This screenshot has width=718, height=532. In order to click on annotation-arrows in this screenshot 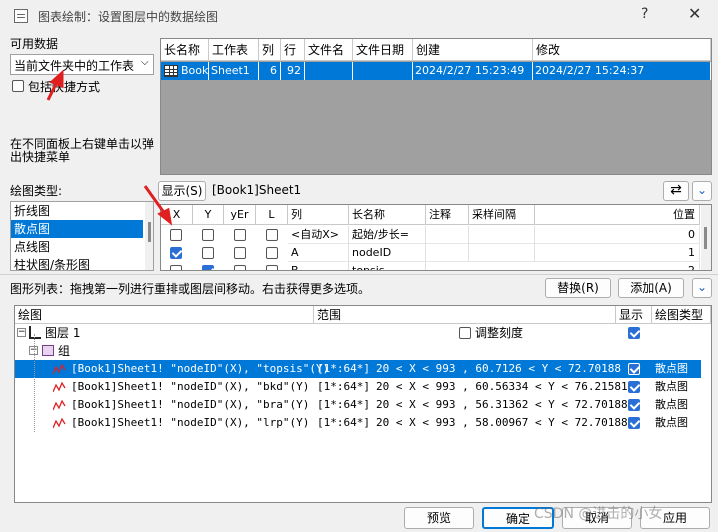, I will do `click(109, 147)`.